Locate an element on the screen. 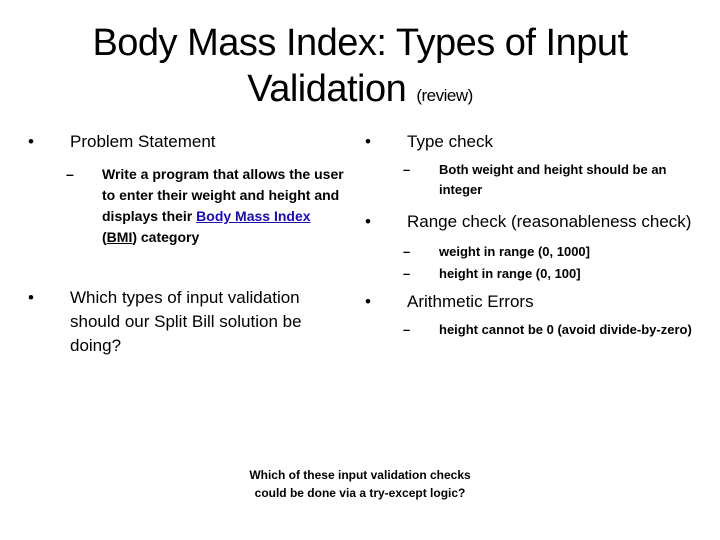  bullet-text: Range check (reasonableness check) is located at coordinates (549, 221).